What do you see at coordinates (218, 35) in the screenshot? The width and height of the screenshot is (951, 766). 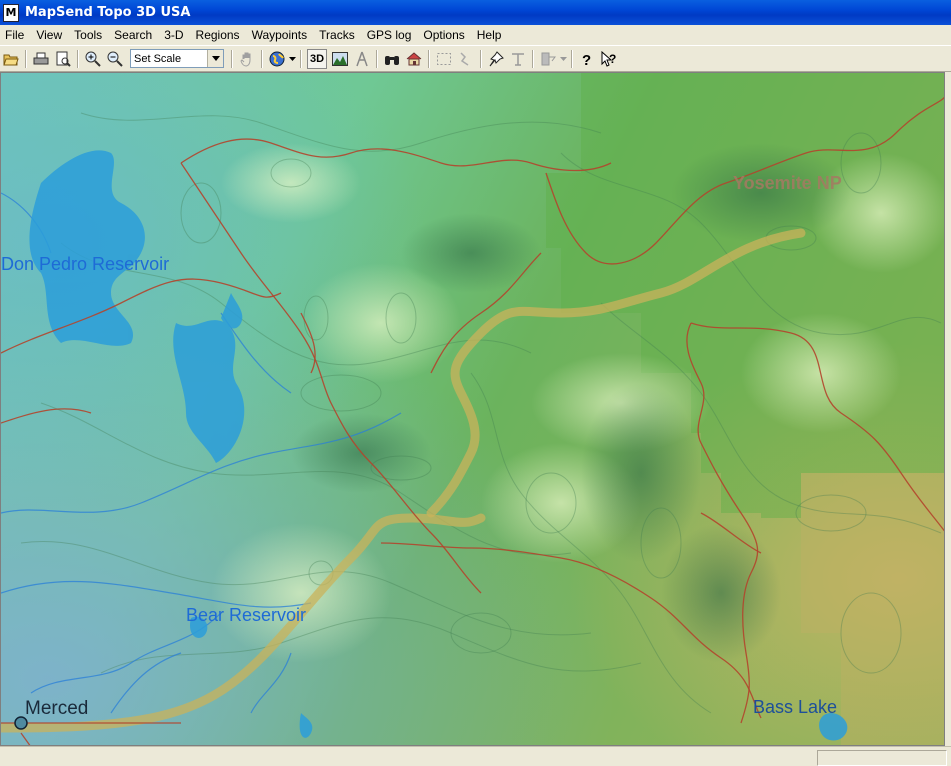 I see `menu-regions: Regions` at bounding box center [218, 35].